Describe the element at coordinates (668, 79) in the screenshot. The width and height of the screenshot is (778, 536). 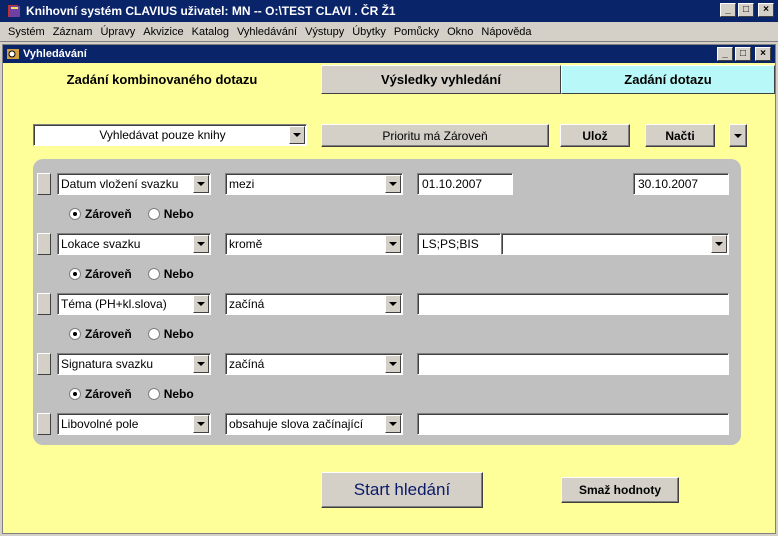
I see `tab-query: Zadání dotazu` at that location.